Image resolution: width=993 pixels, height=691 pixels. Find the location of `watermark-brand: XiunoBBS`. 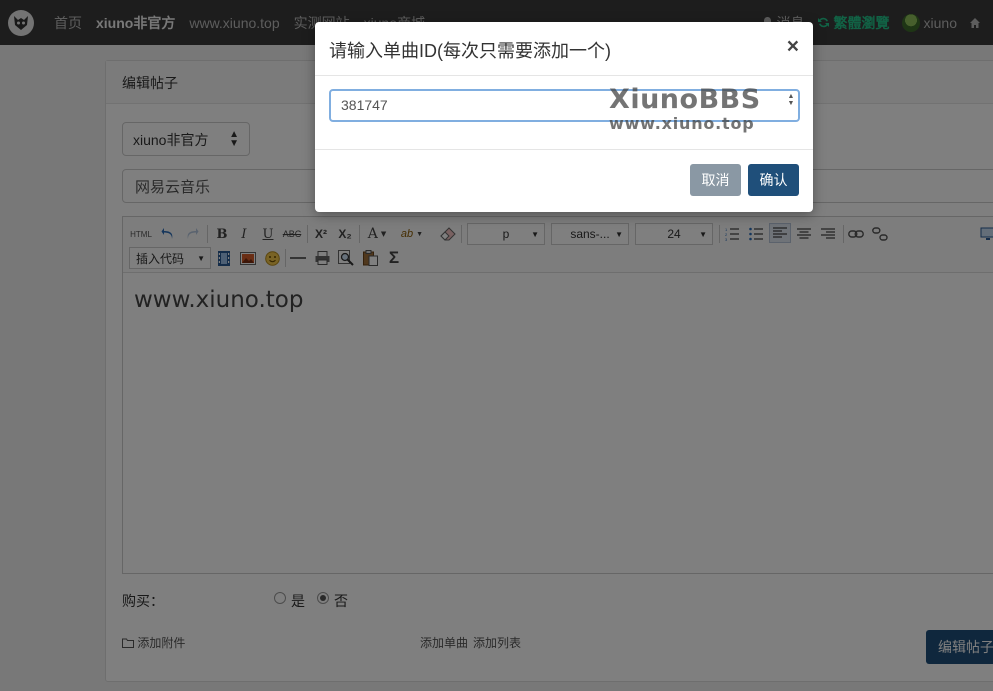

watermark-brand: XiunoBBS is located at coordinates (685, 99).